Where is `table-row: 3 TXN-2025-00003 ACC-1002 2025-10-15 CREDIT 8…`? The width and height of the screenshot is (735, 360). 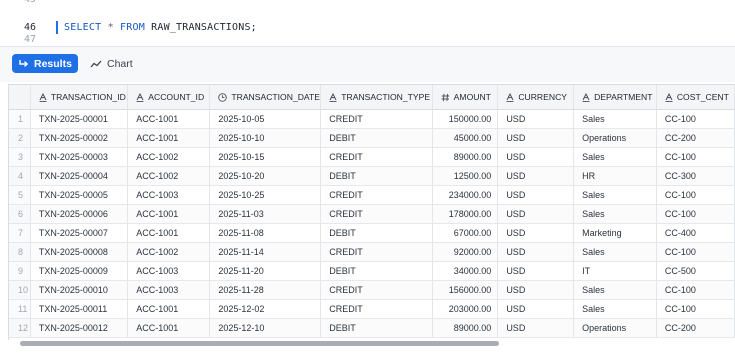 table-row: 3 TXN-2025-00003 ACC-1002 2025-10-15 CREDIT 8… is located at coordinates (372, 157).